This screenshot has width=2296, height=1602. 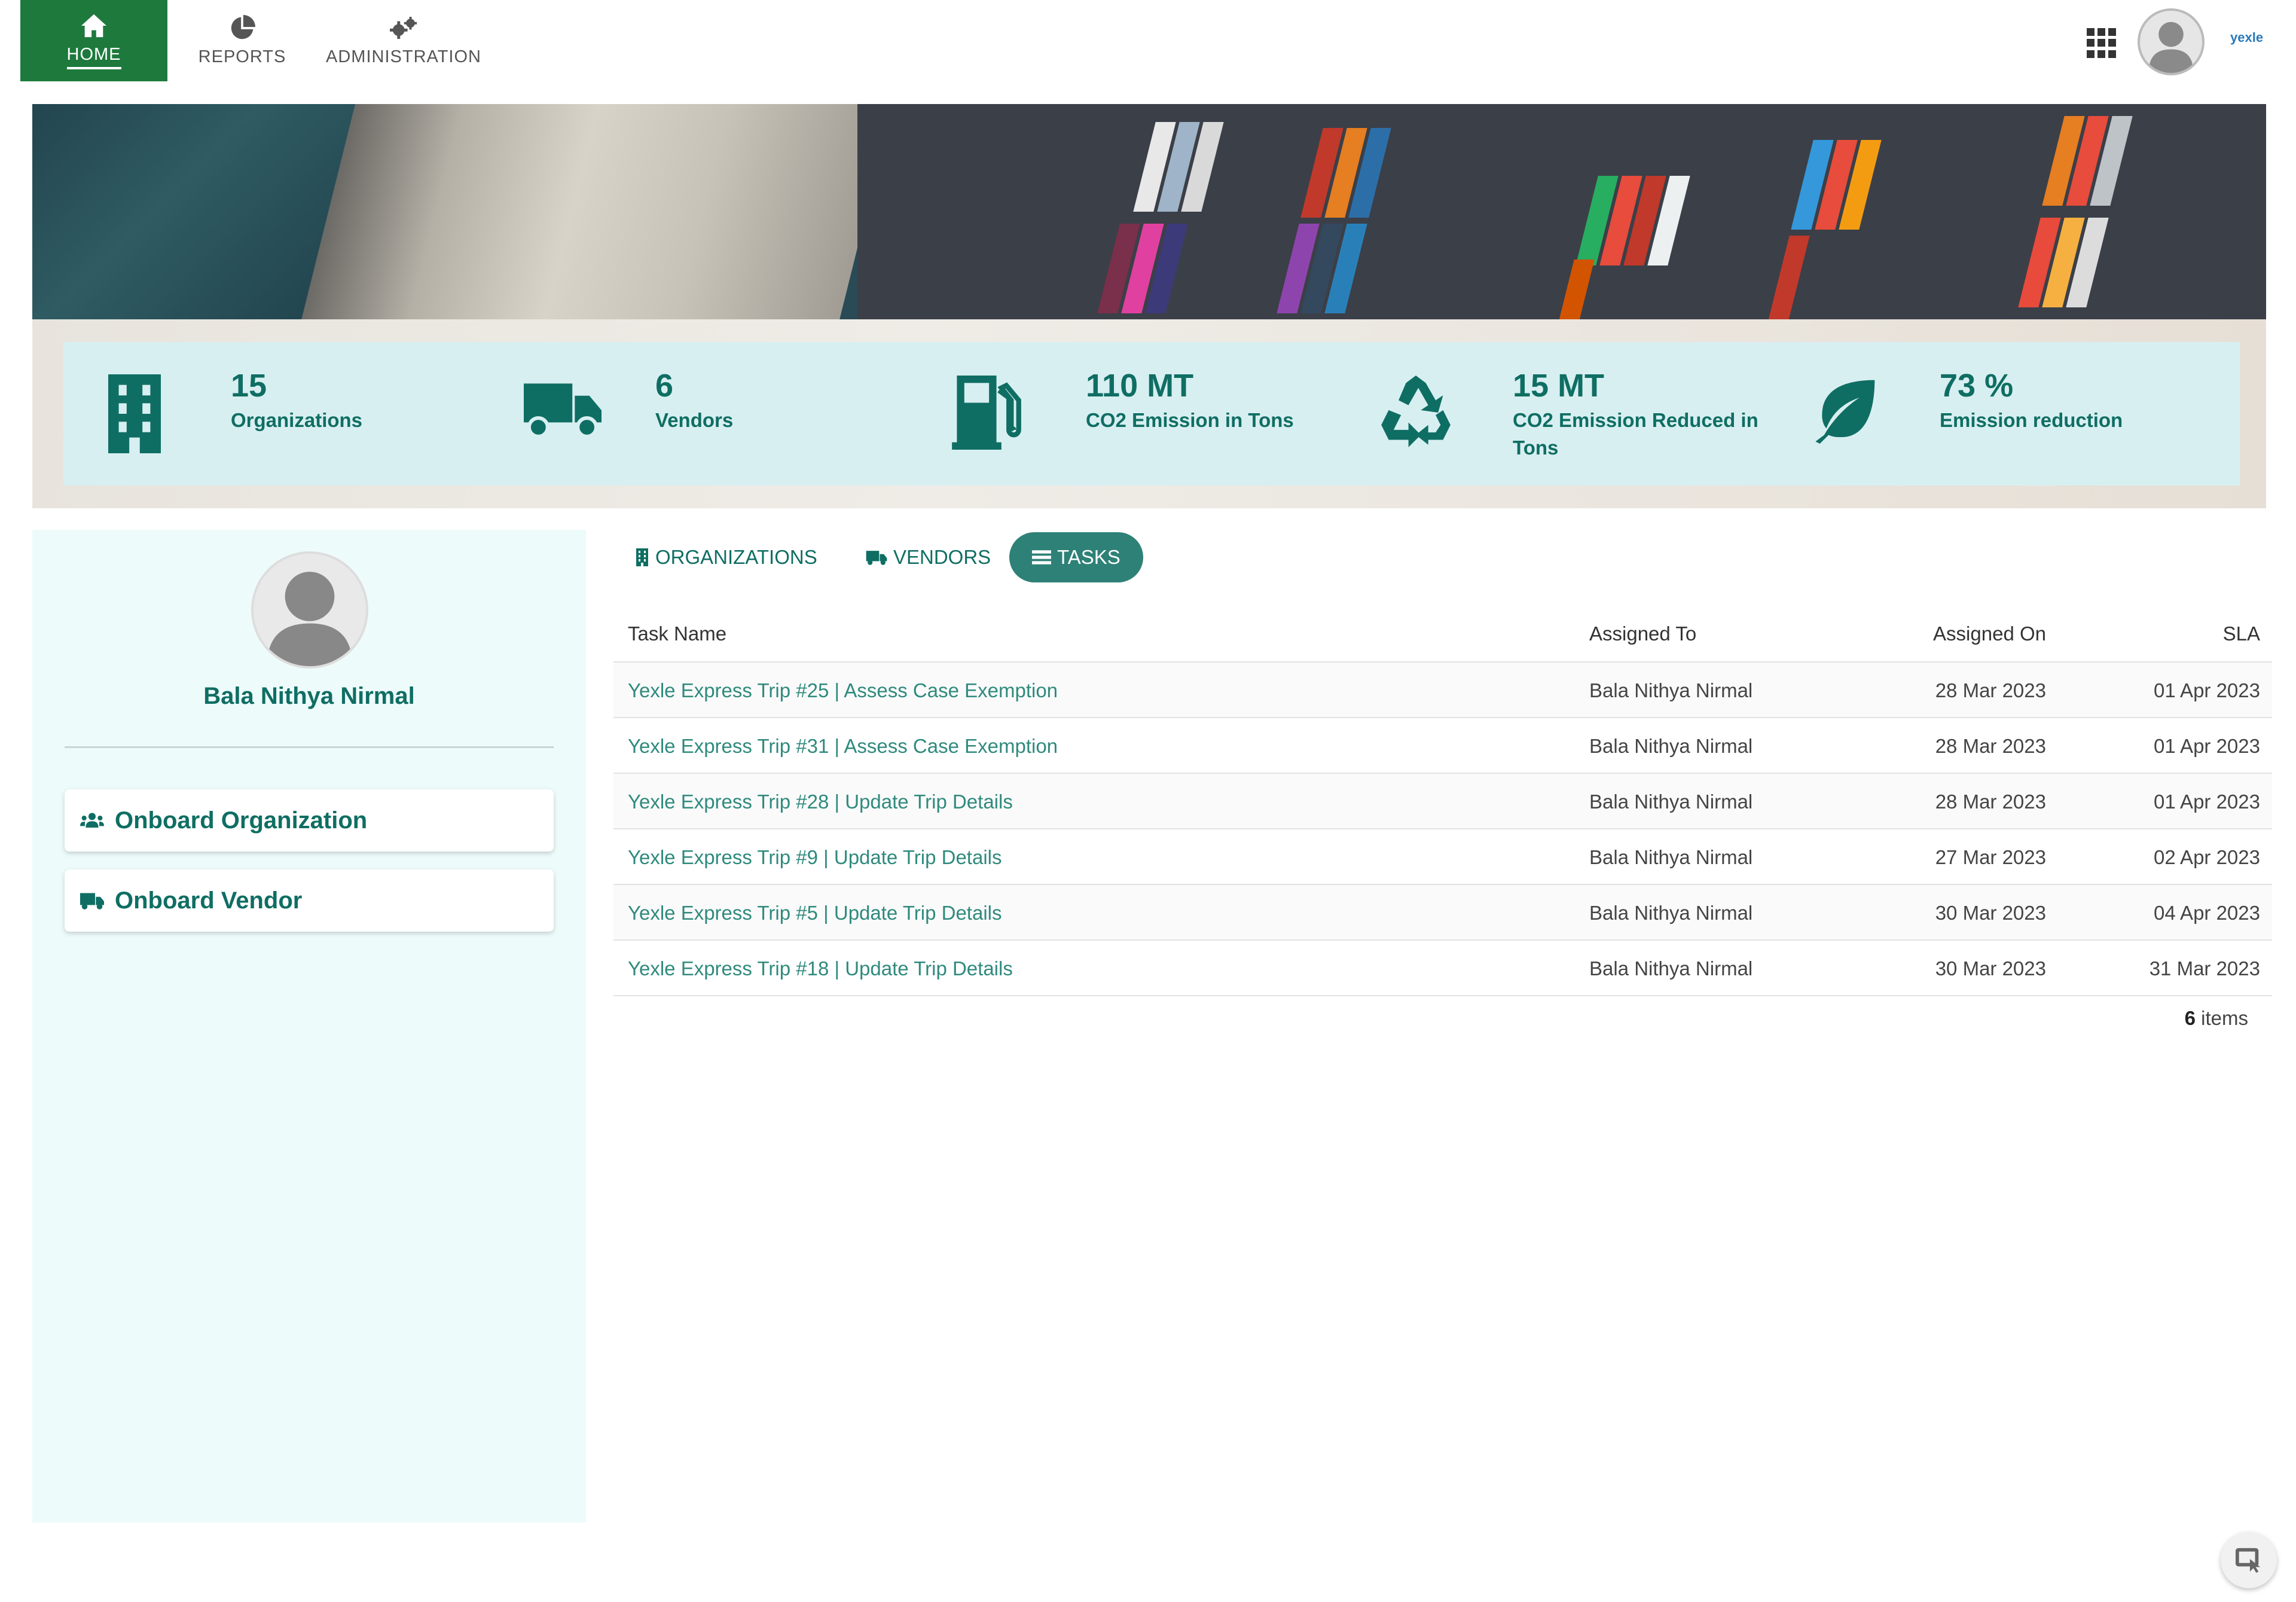 What do you see at coordinates (1088, 557) in the screenshot?
I see `tab-tasks-label: TASKS` at bounding box center [1088, 557].